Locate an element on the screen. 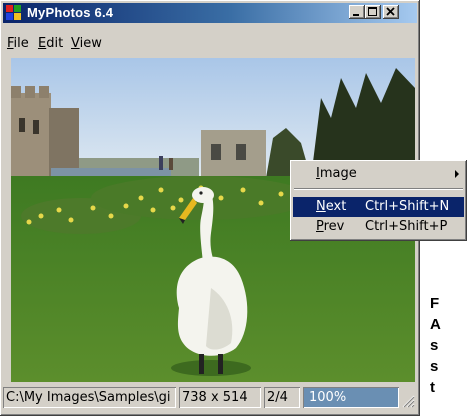  ctx-shortcut-prev: Ctrl+Shift+P is located at coordinates (406, 226).